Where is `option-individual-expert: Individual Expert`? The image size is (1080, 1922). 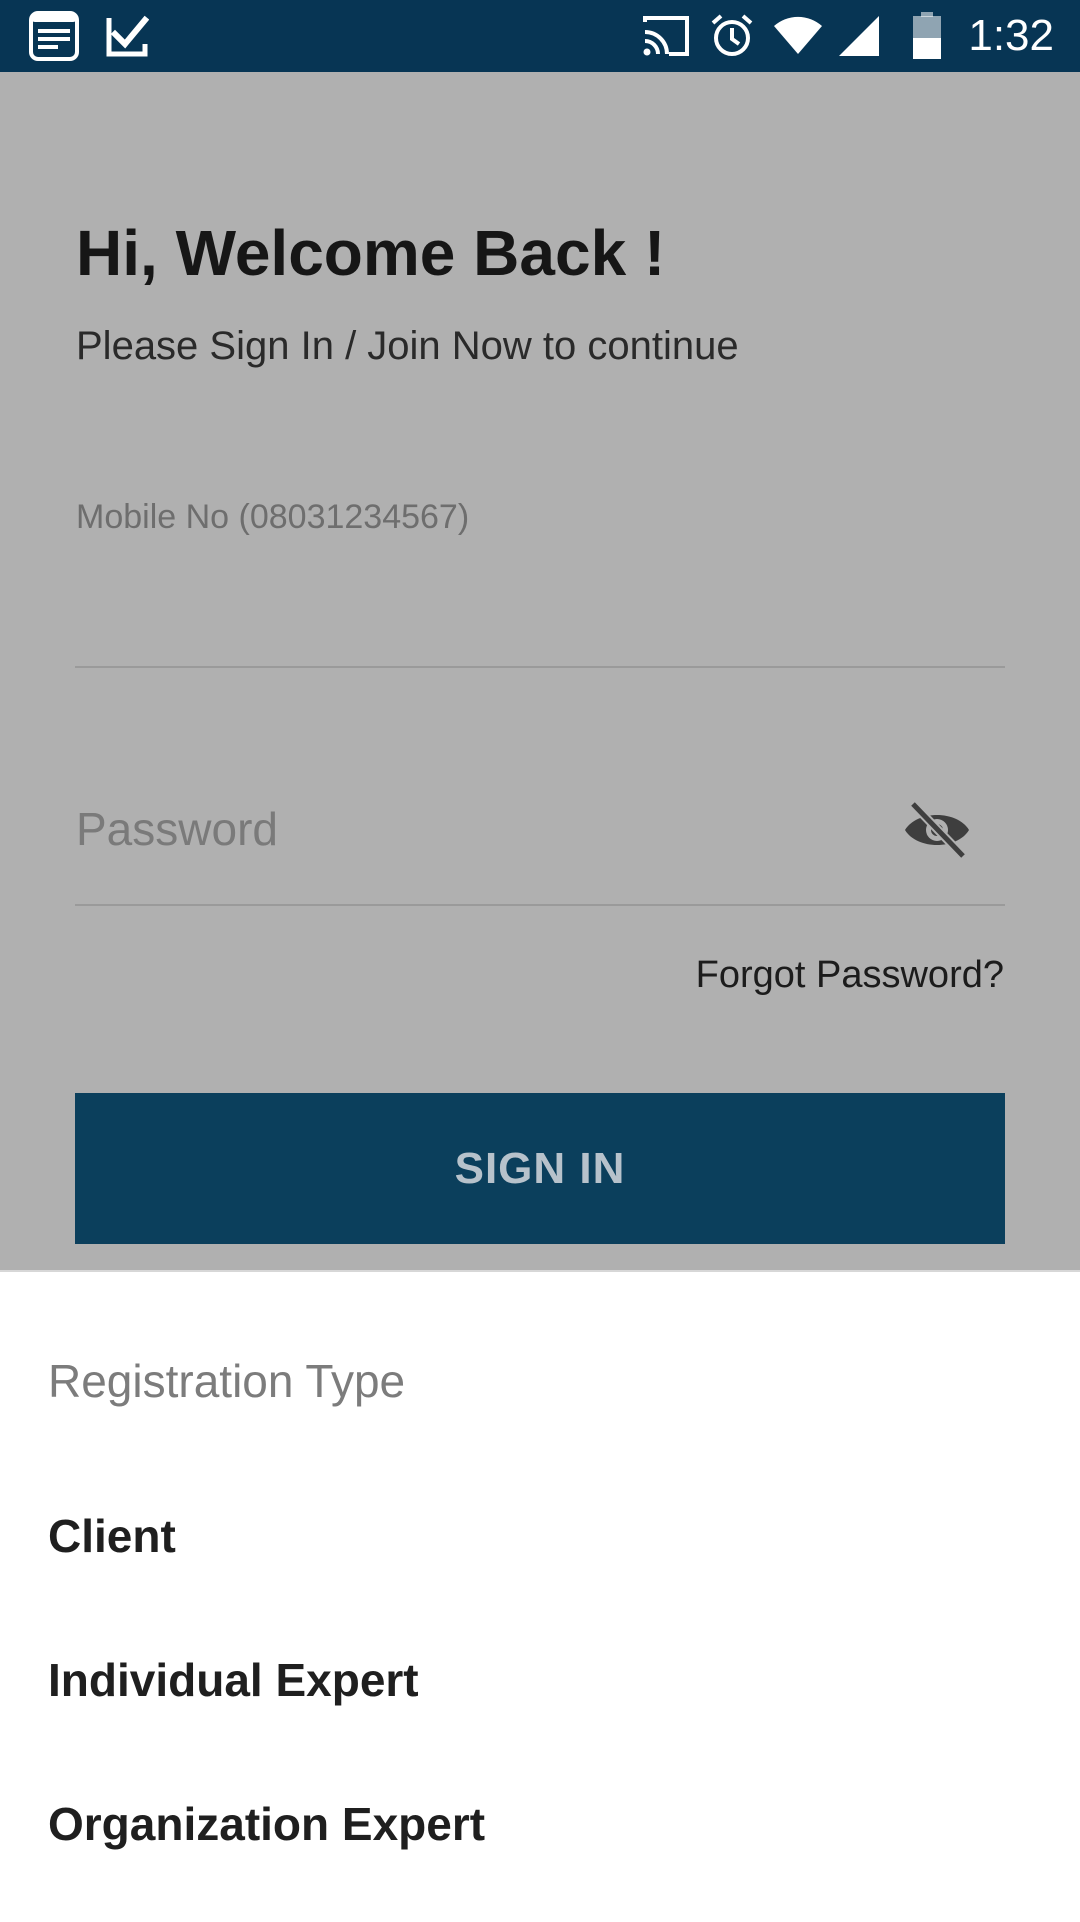
option-individual-expert: Individual Expert is located at coordinates (540, 1680).